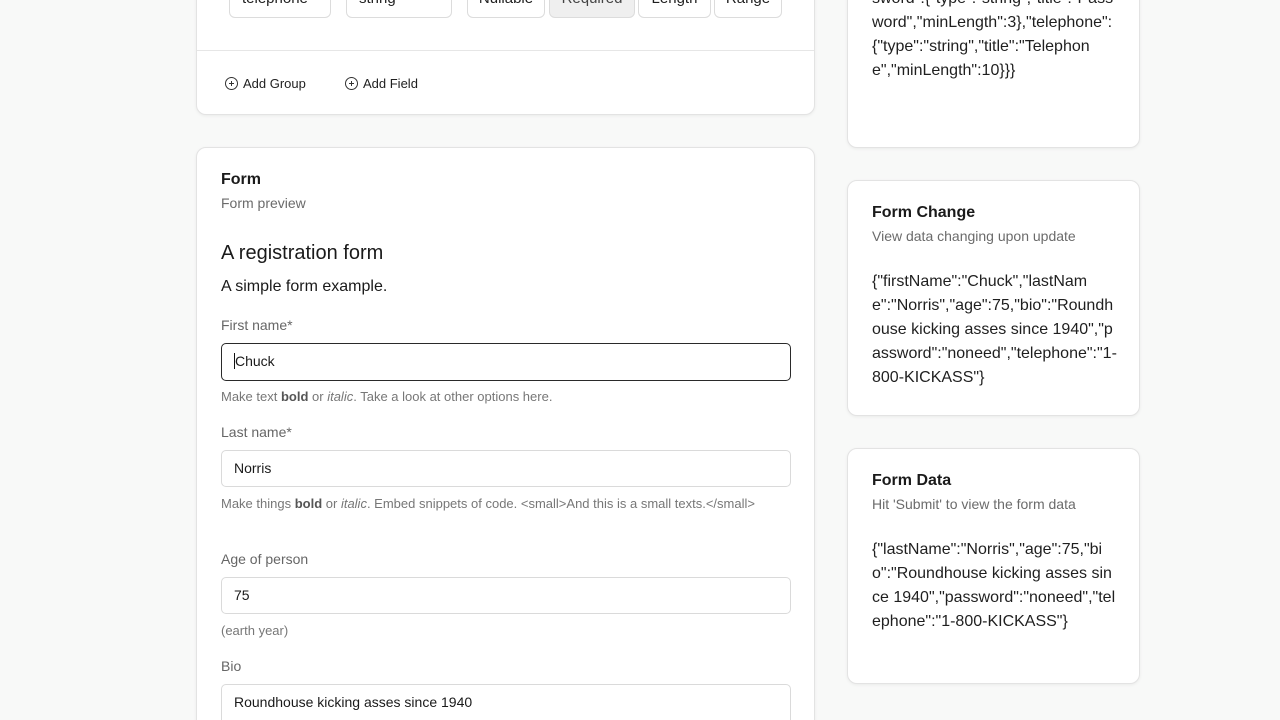  I want to click on add-field-button: Add Field, so click(381, 83).